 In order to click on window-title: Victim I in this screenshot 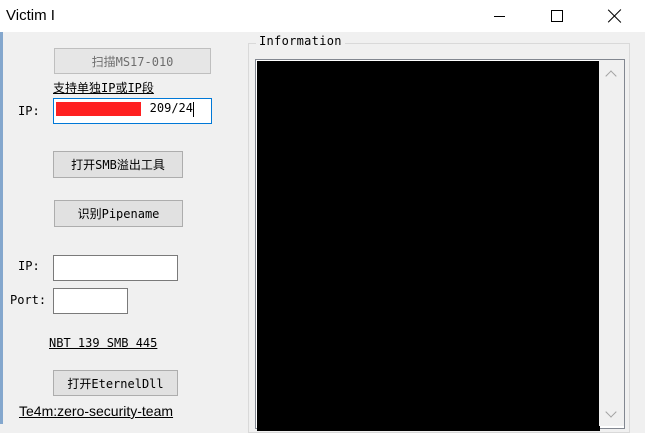, I will do `click(30, 15)`.